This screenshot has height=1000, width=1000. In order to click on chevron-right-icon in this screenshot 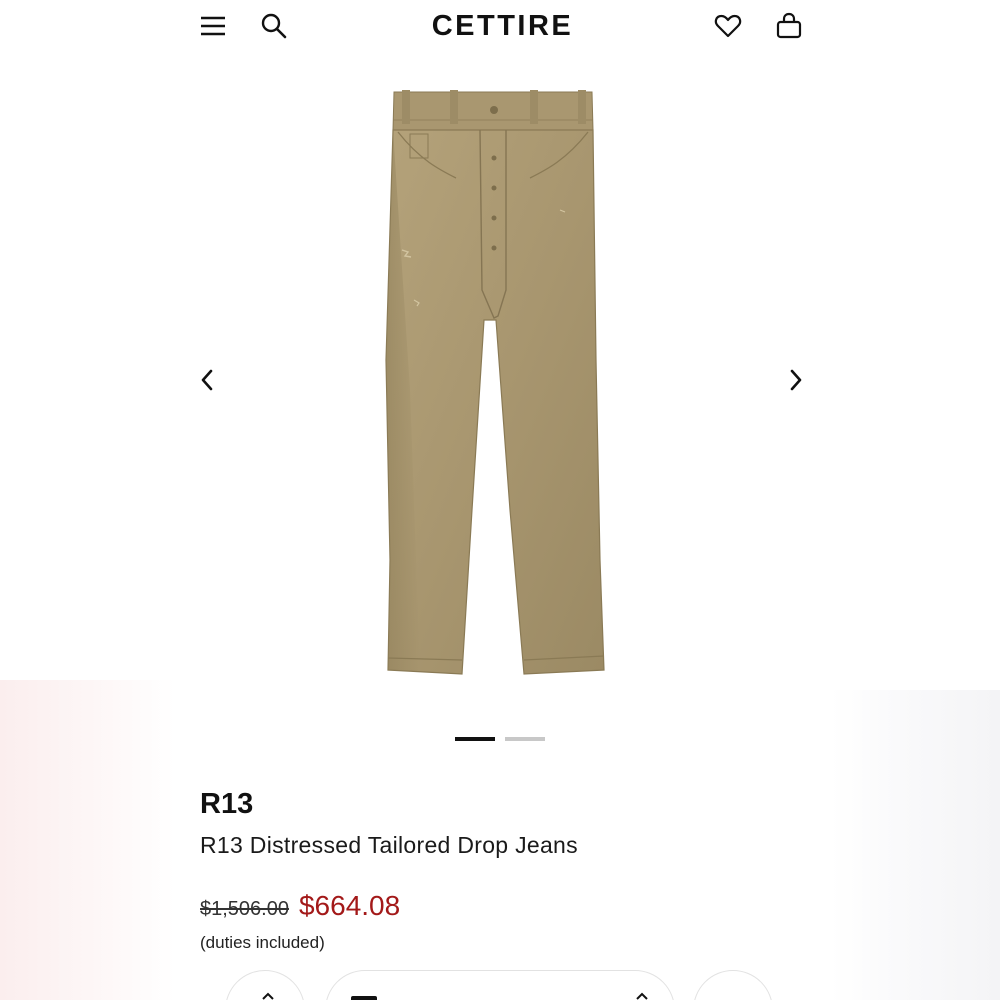, I will do `click(796, 380)`.